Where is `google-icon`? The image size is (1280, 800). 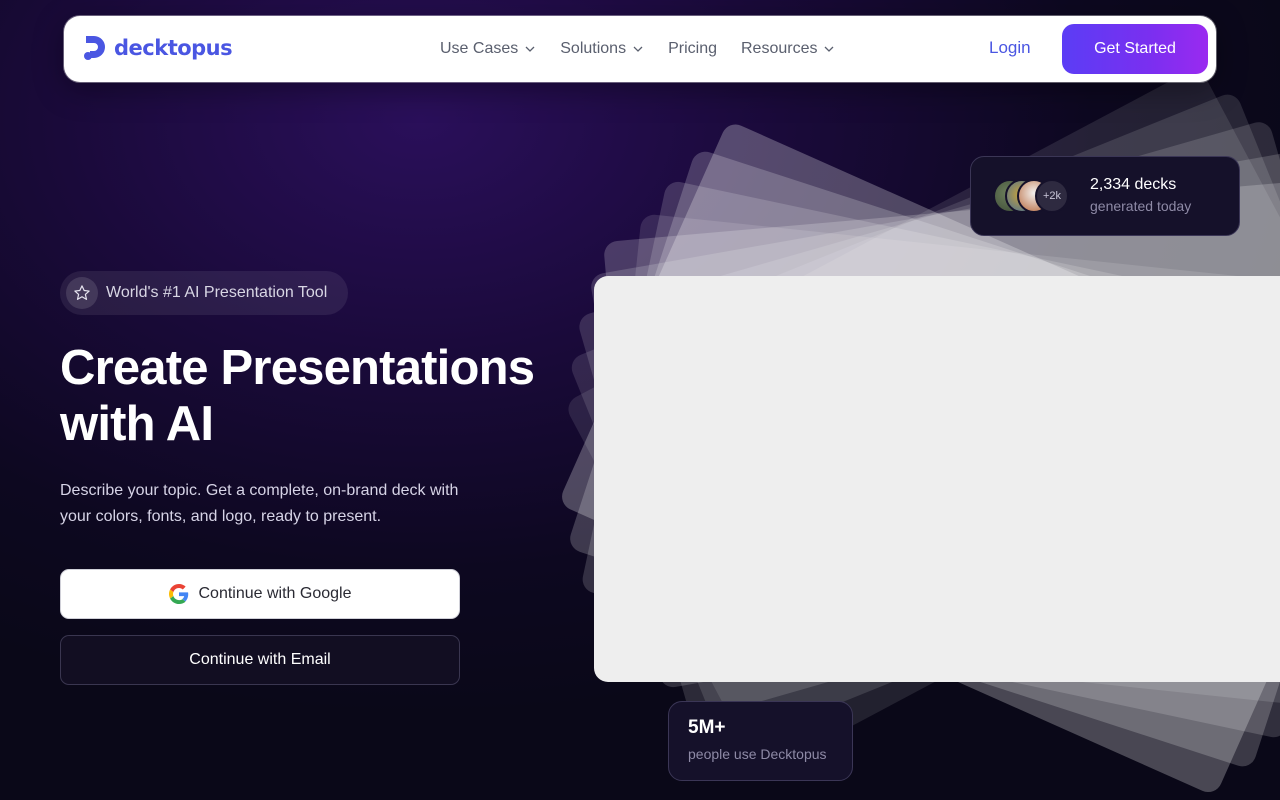
google-icon is located at coordinates (178, 594).